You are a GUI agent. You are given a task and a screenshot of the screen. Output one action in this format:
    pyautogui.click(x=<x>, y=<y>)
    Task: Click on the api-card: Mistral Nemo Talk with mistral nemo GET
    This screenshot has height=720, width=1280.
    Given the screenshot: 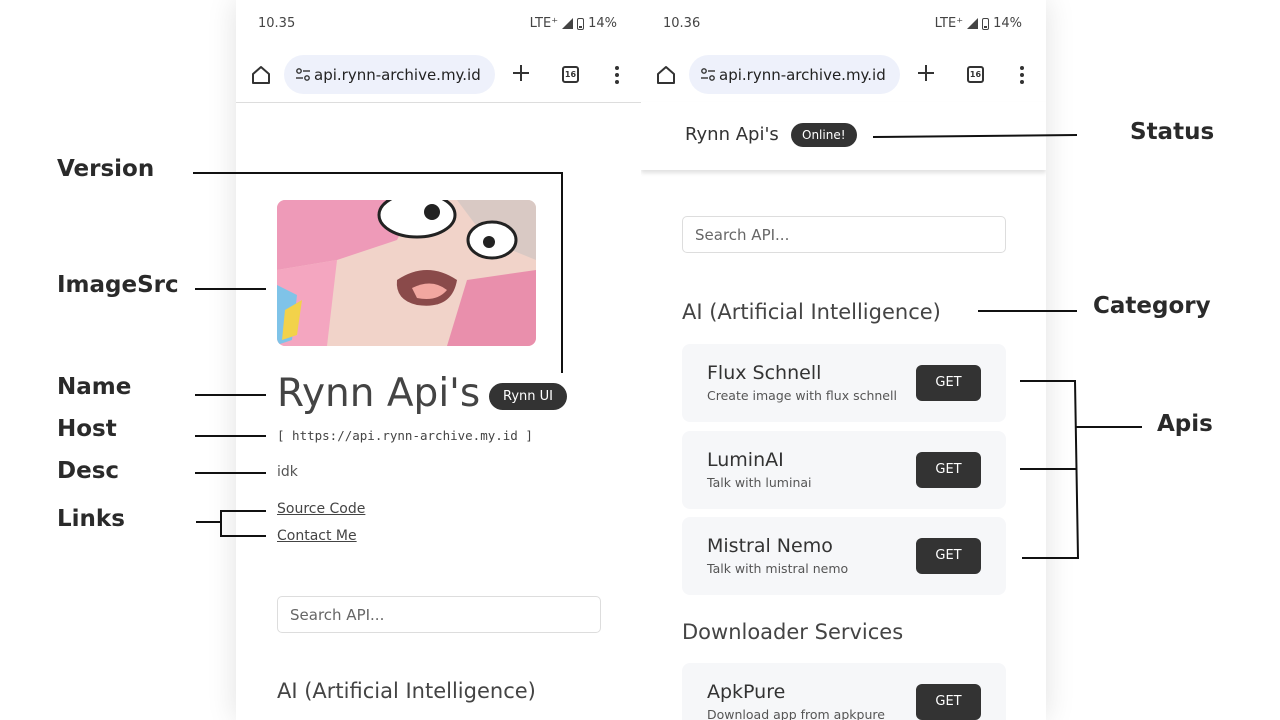 What is the action you would take?
    pyautogui.click(x=844, y=556)
    